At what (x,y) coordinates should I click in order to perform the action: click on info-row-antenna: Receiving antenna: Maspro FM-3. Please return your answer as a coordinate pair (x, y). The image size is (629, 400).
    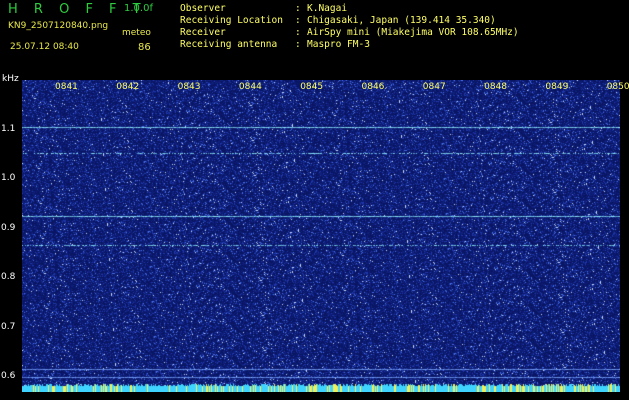
    Looking at the image, I should click on (275, 44).